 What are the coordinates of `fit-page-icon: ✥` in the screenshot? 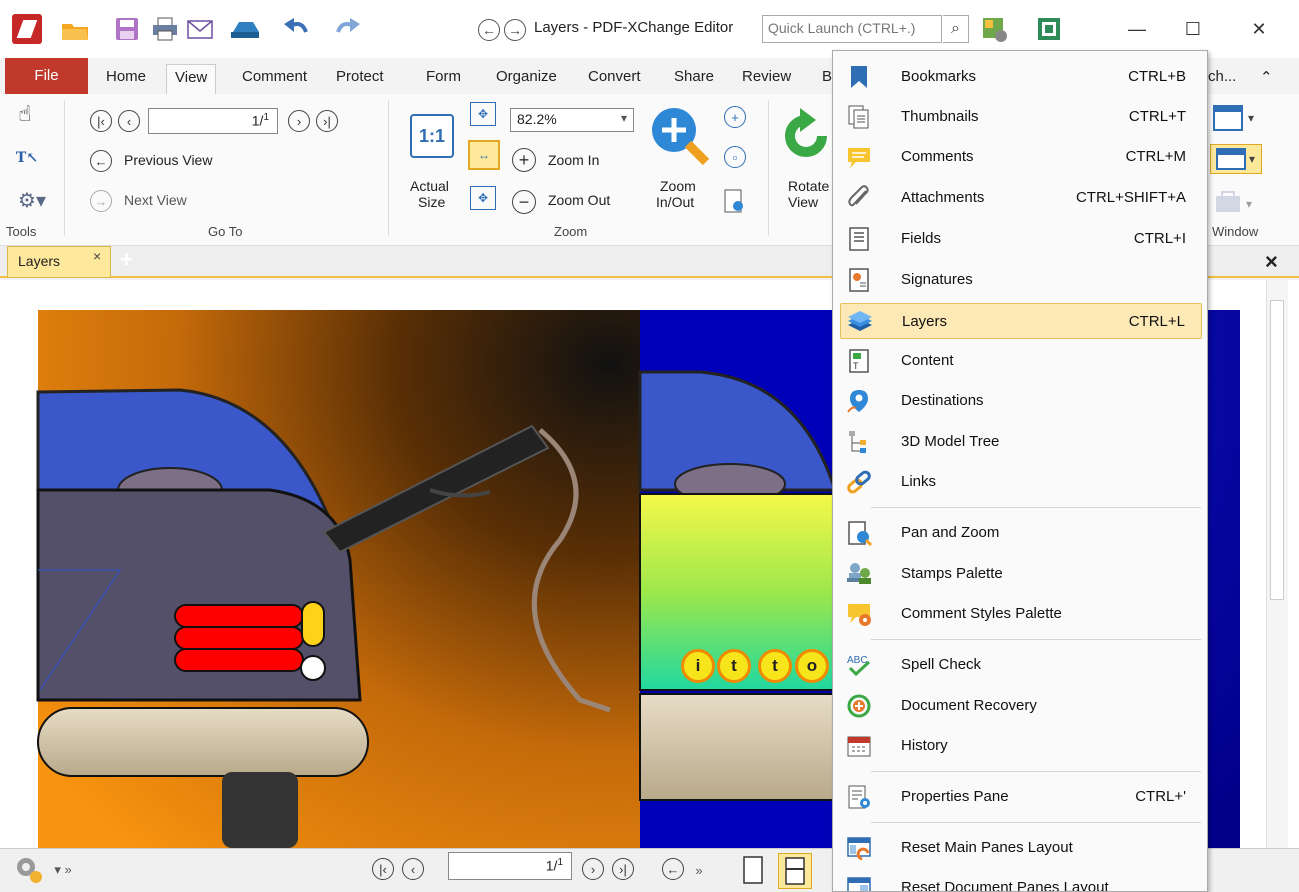 It's located at (483, 114).